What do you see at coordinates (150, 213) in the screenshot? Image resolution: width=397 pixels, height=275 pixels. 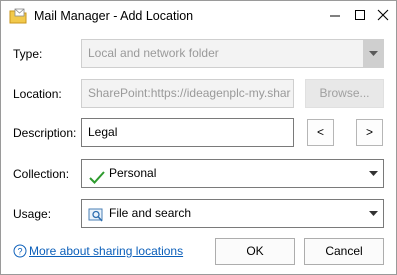 I see `usage-value: File and search` at bounding box center [150, 213].